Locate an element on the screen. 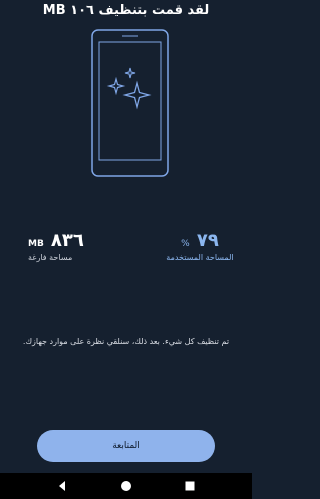  free-space-label: مساحة فارغة is located at coordinates (50, 257).